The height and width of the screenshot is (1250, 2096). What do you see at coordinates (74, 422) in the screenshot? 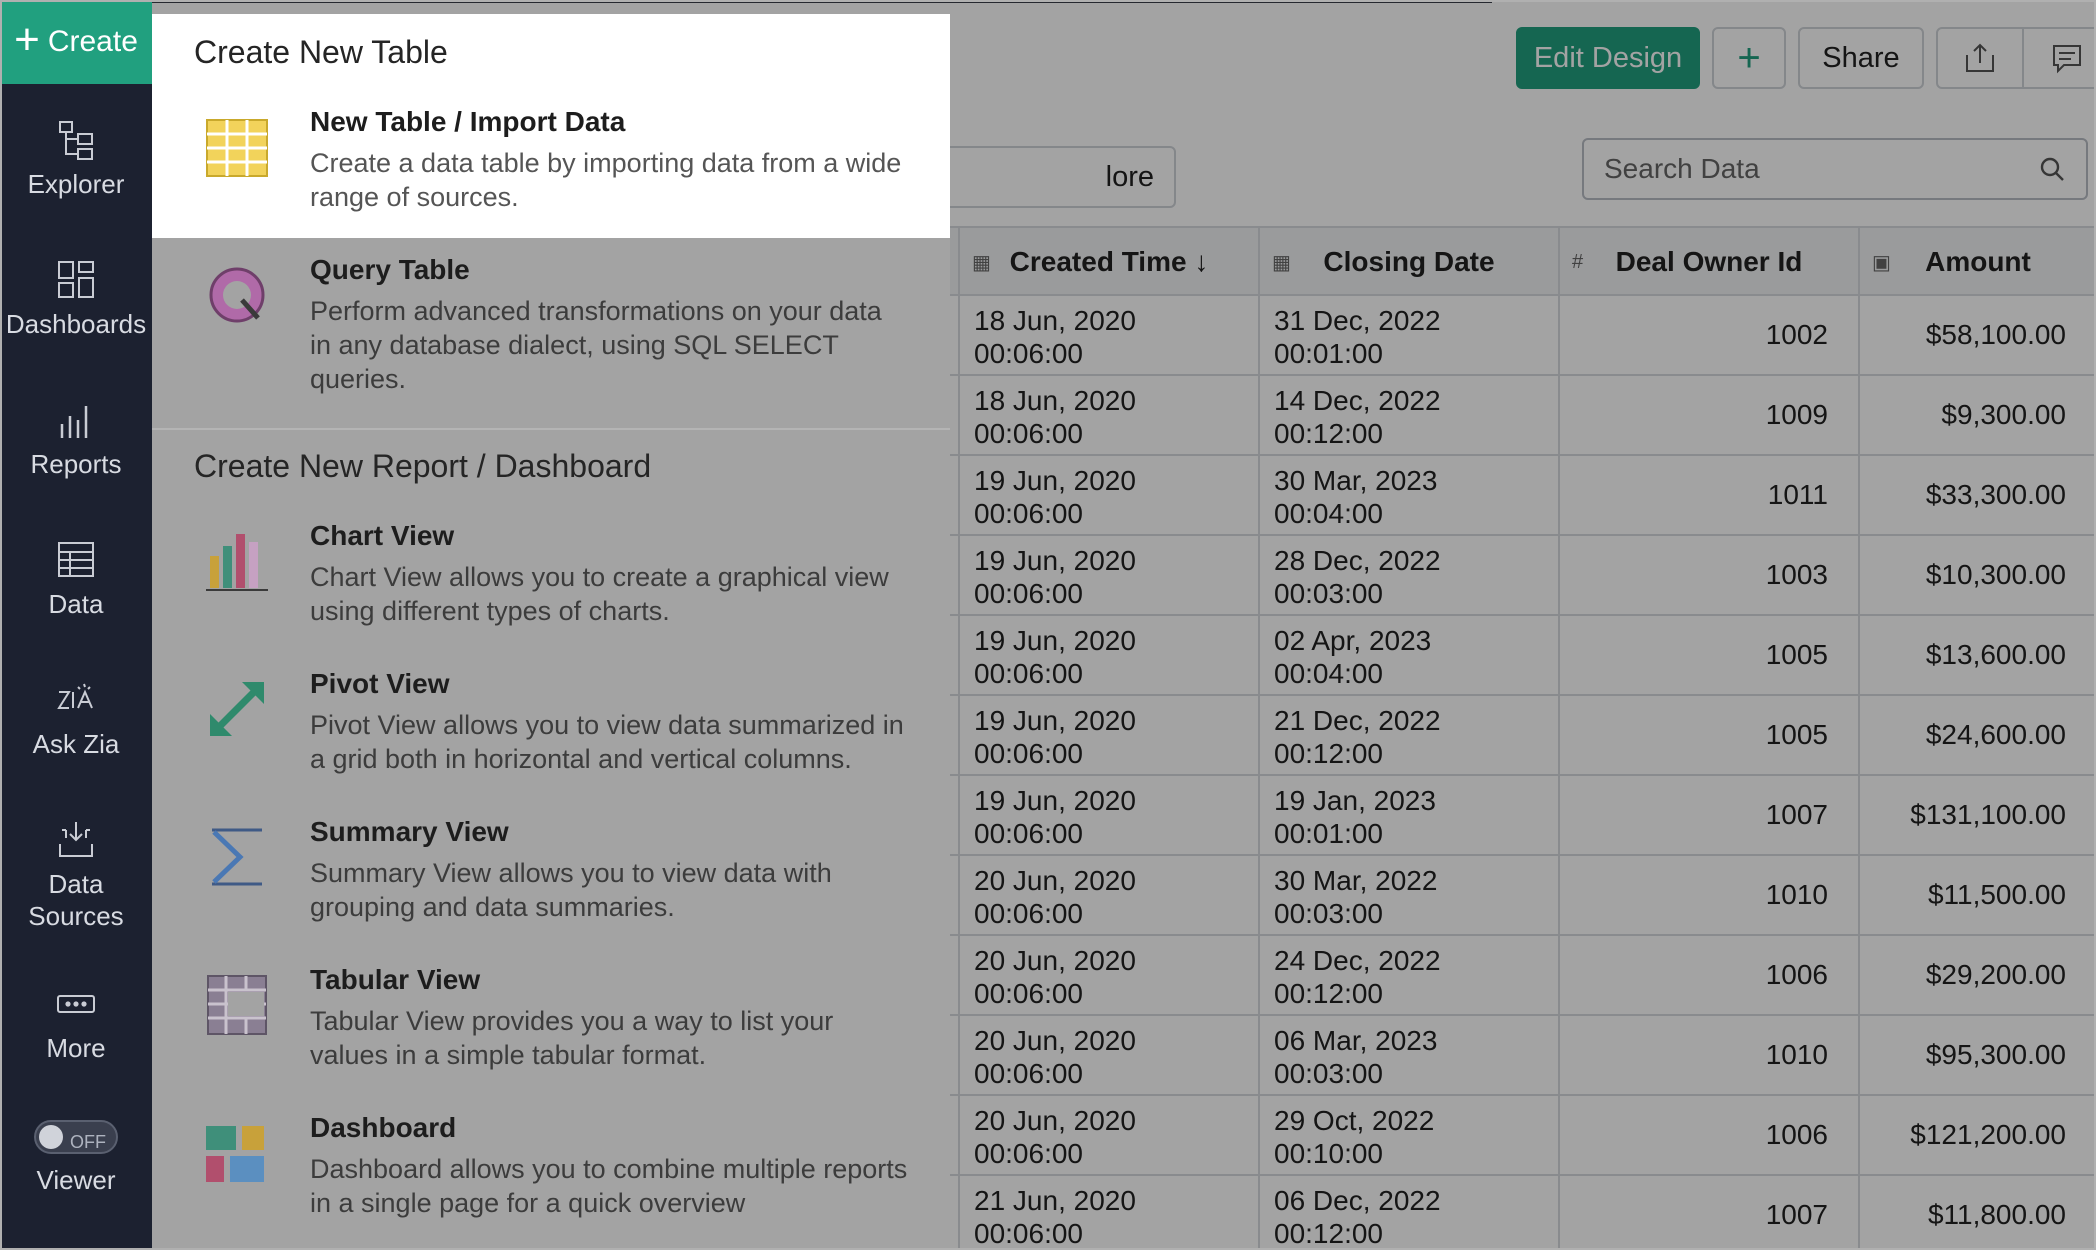
I see `reports-icon` at bounding box center [74, 422].